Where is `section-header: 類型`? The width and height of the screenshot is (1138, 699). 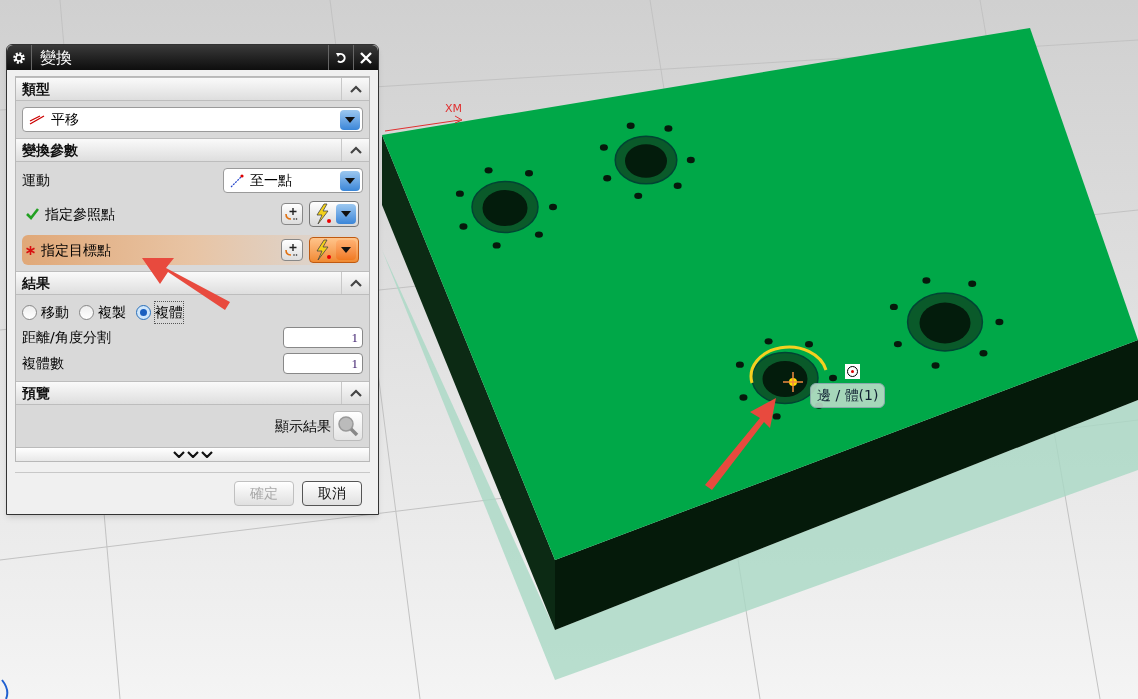
section-header: 類型 is located at coordinates (192, 89).